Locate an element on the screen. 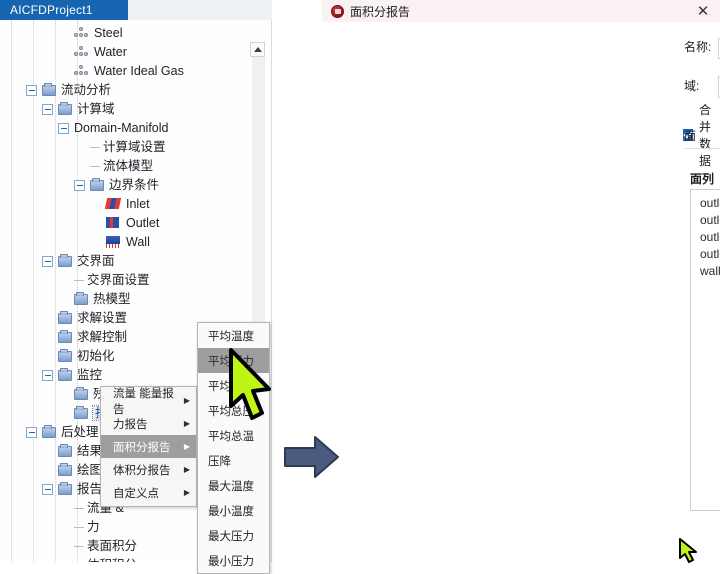 Image resolution: width=720 pixels, height=574 pixels. tree-node: 流动分析 is located at coordinates (68, 90).